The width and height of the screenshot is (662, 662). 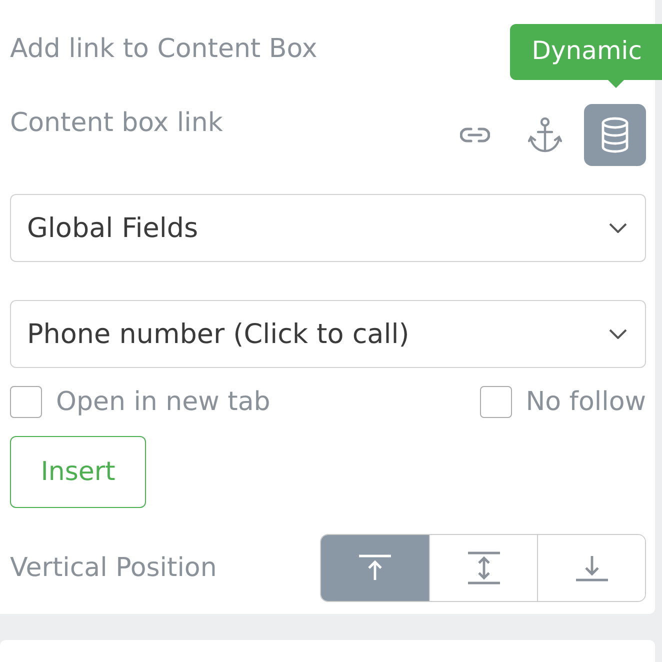 What do you see at coordinates (164, 49) in the screenshot?
I see `section-heading: Add link to Content Box` at bounding box center [164, 49].